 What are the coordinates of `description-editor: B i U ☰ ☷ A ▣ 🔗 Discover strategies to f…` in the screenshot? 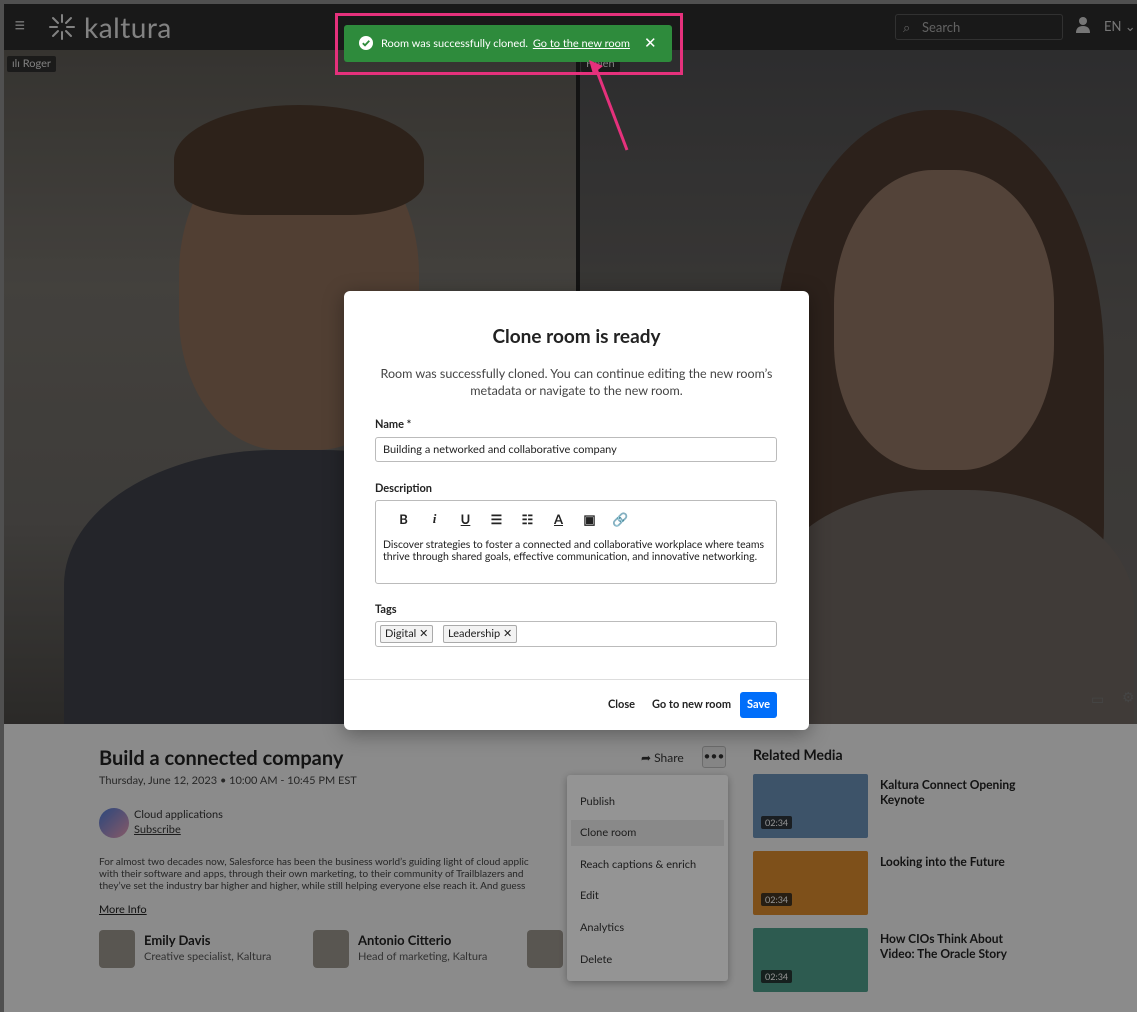 It's located at (576, 542).